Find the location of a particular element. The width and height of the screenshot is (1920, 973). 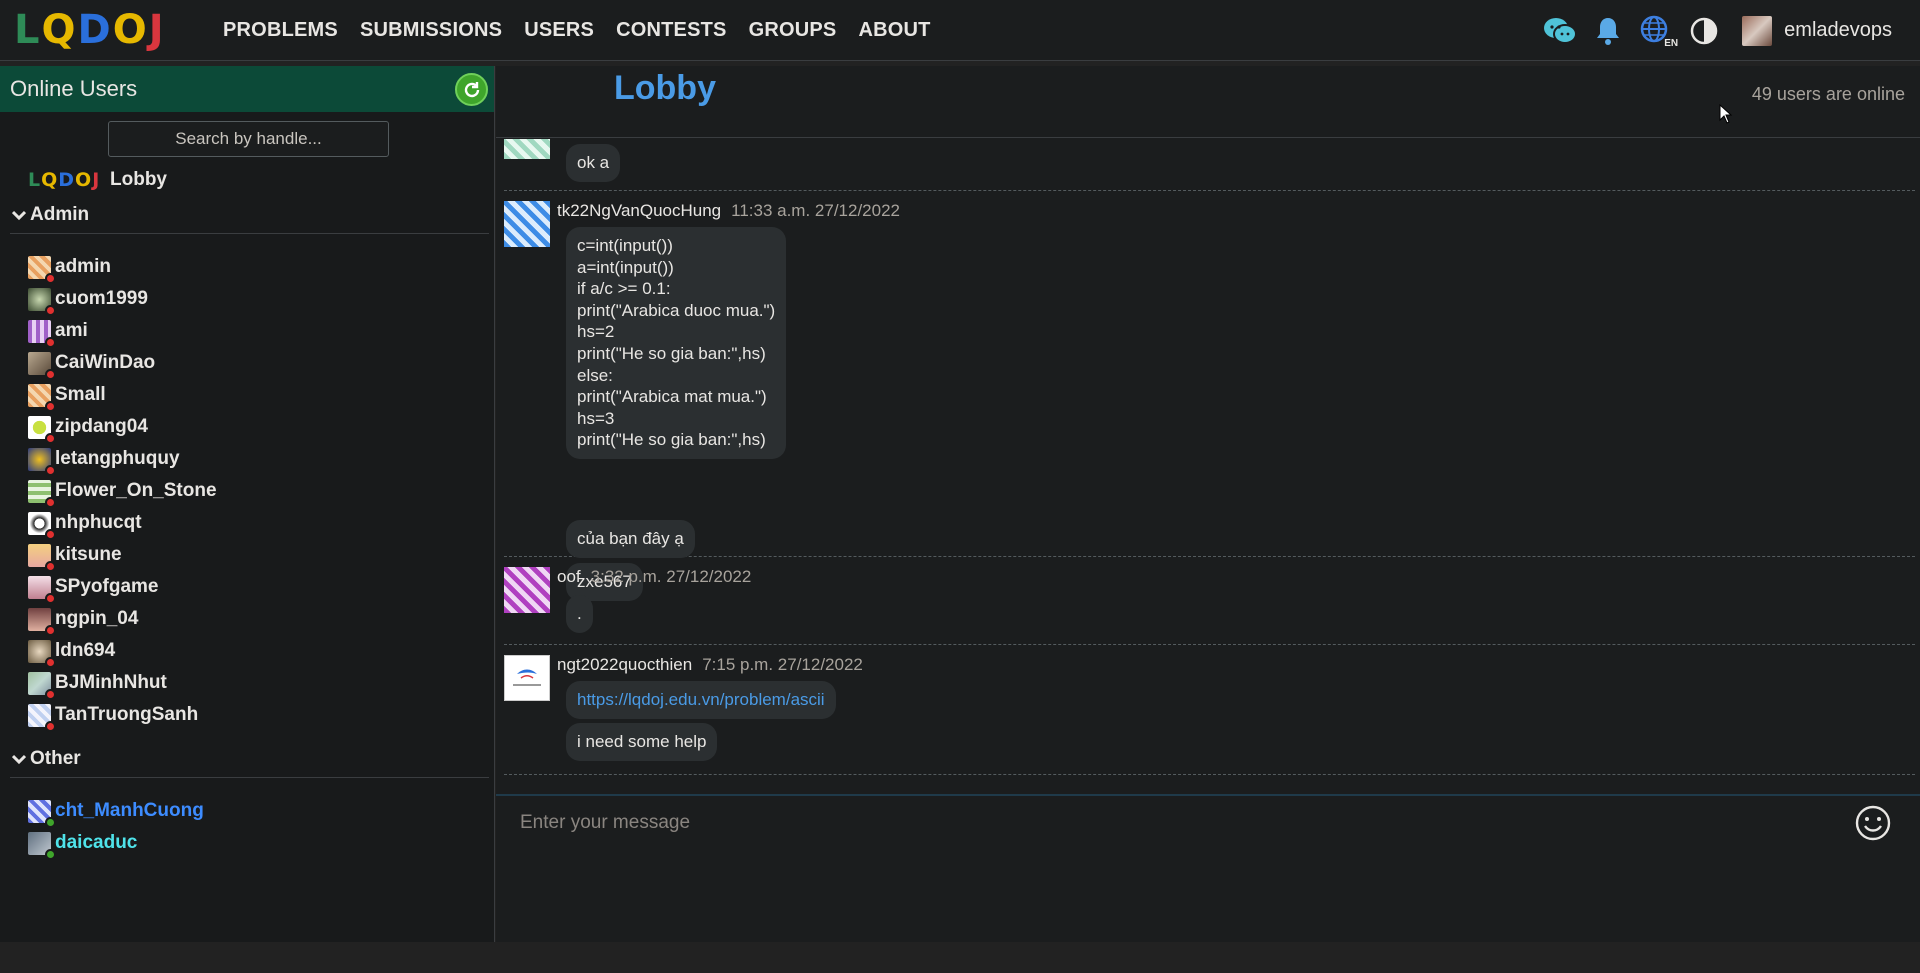

nav-users: USERS is located at coordinates (559, 30).